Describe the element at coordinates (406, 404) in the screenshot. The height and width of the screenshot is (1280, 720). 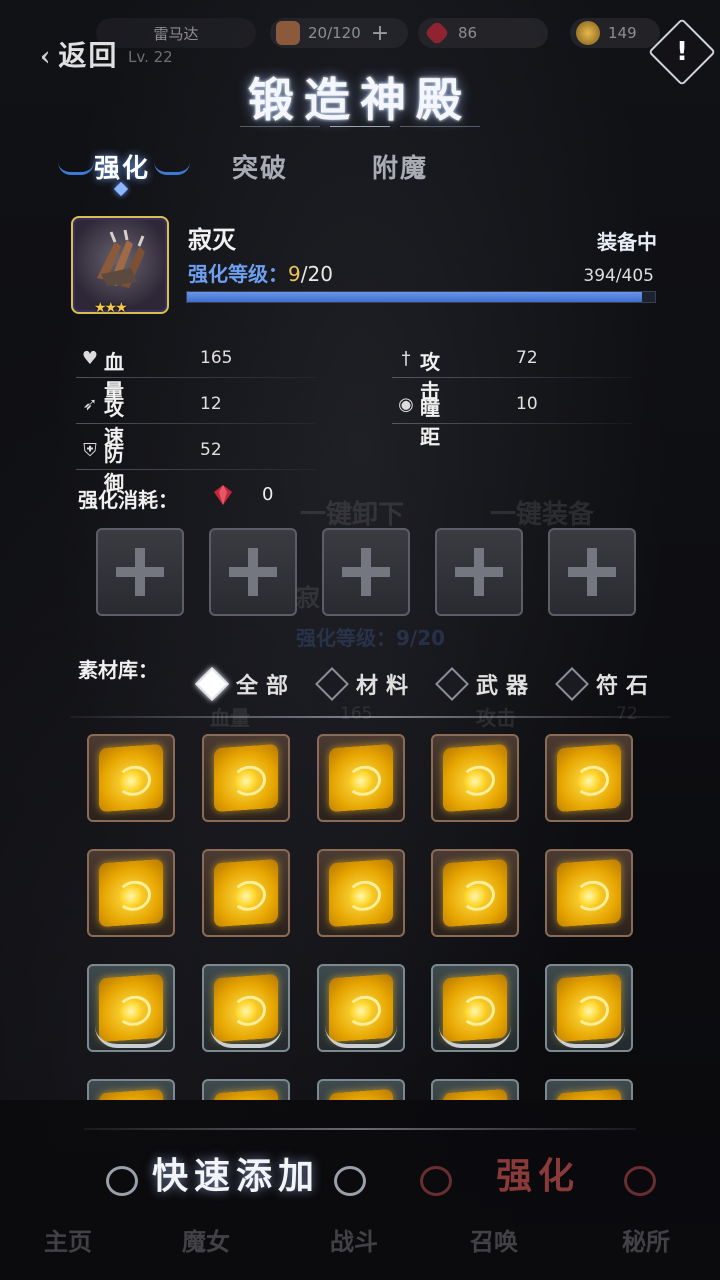
I see `eye-icon: ◉` at that location.